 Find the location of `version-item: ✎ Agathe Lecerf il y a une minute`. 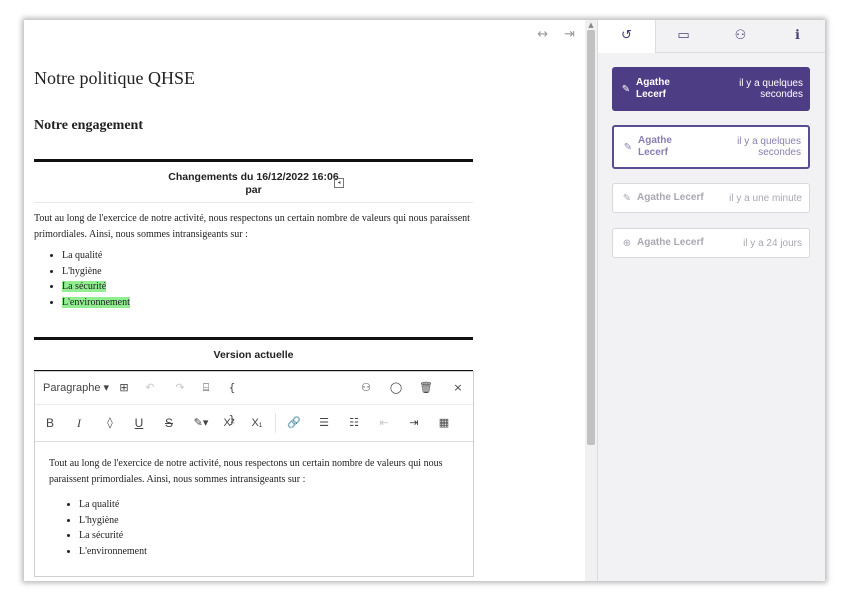

version-item: ✎ Agathe Lecerf il y a une minute is located at coordinates (711, 198).